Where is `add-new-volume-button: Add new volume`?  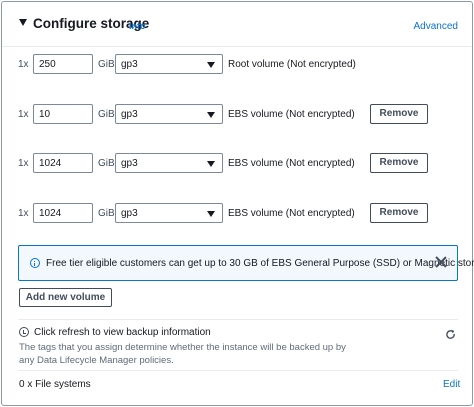
add-new-volume-button: Add new volume is located at coordinates (65, 297).